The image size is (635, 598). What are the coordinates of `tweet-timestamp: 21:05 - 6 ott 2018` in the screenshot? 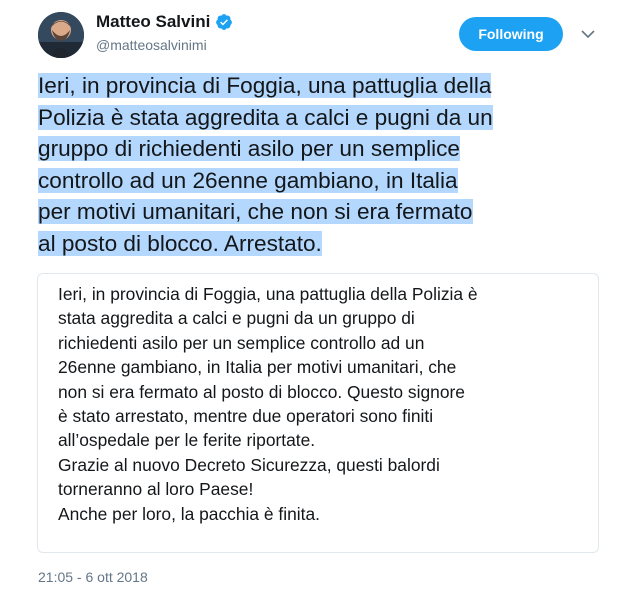 It's located at (93, 577).